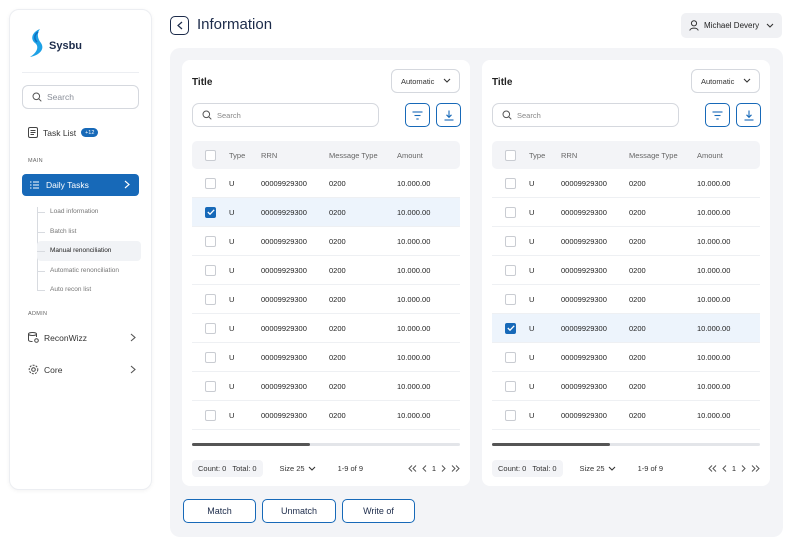 The image size is (800, 548). Describe the element at coordinates (229, 115) in the screenshot. I see `panel-search-placeholder: Search` at that location.